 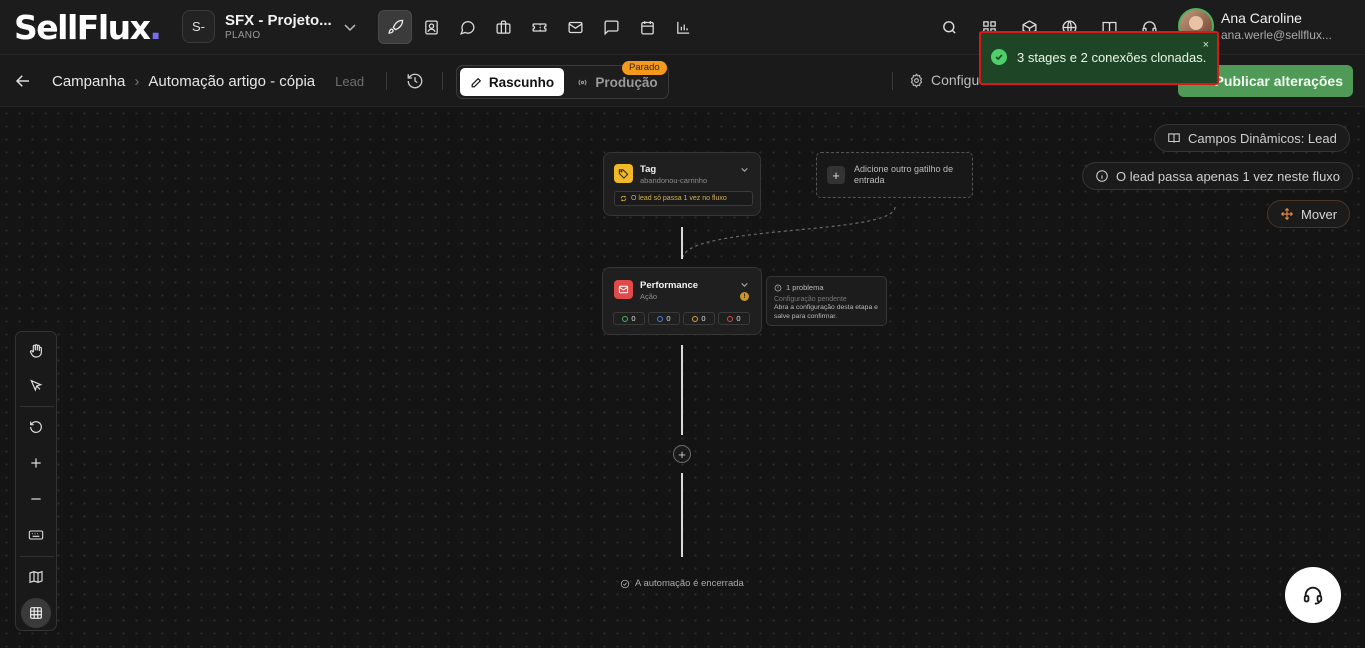 I want to click on nav-email, so click(x=575, y=27).